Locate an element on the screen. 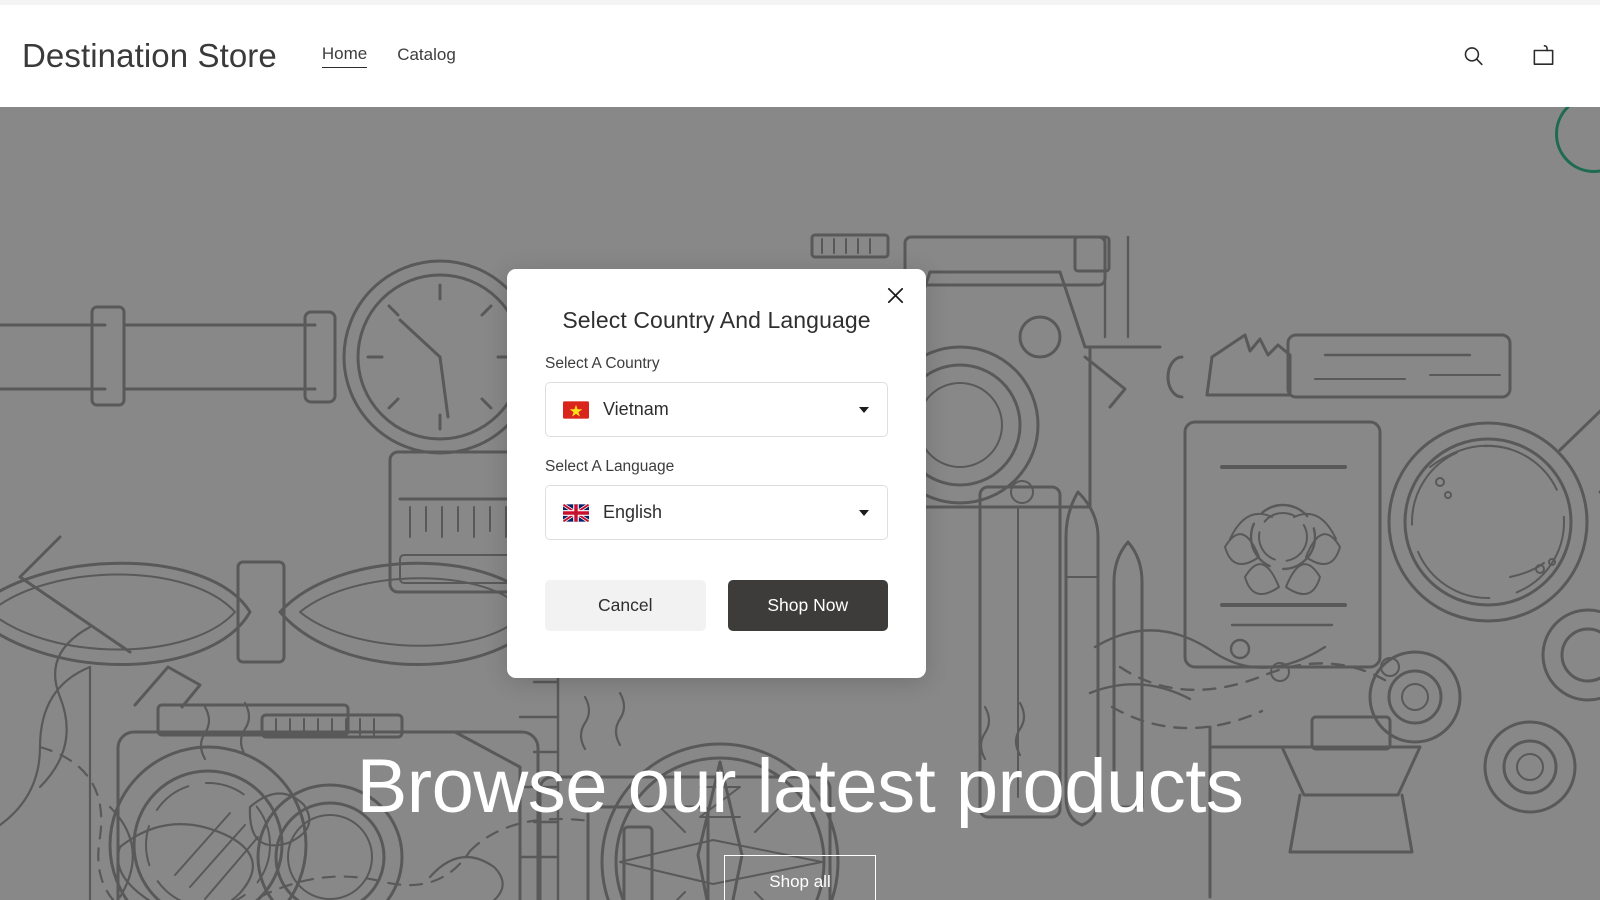 The width and height of the screenshot is (1600, 900). vietnam-flag-icon is located at coordinates (576, 409).